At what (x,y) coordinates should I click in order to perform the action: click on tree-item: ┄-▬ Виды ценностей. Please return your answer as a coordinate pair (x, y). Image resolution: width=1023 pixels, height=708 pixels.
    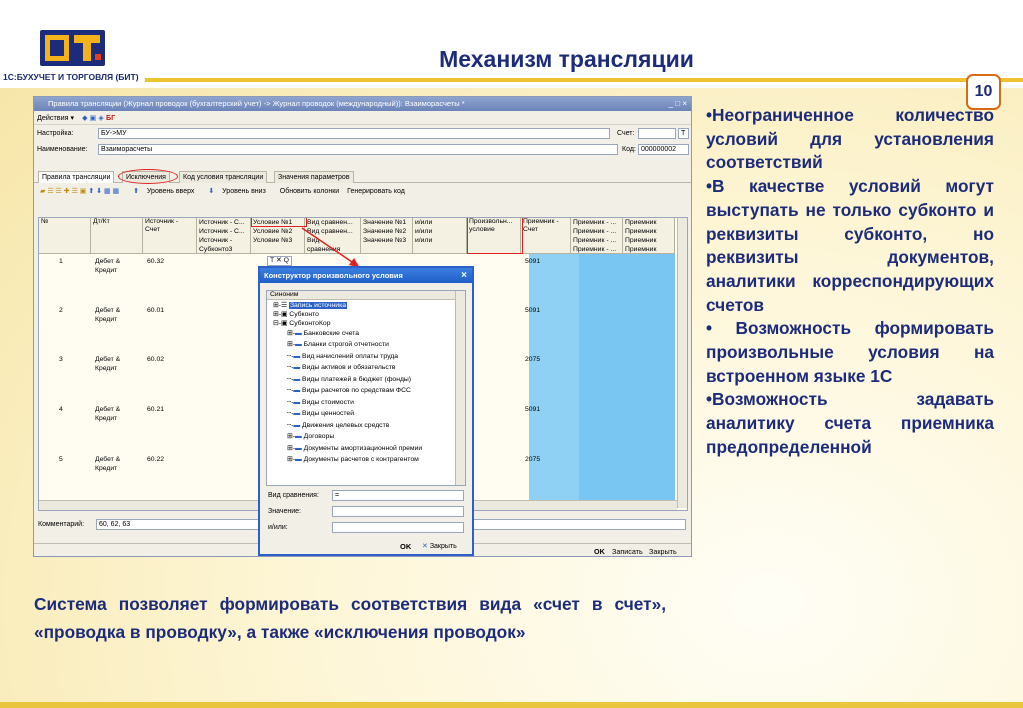
    Looking at the image, I should click on (320, 414).